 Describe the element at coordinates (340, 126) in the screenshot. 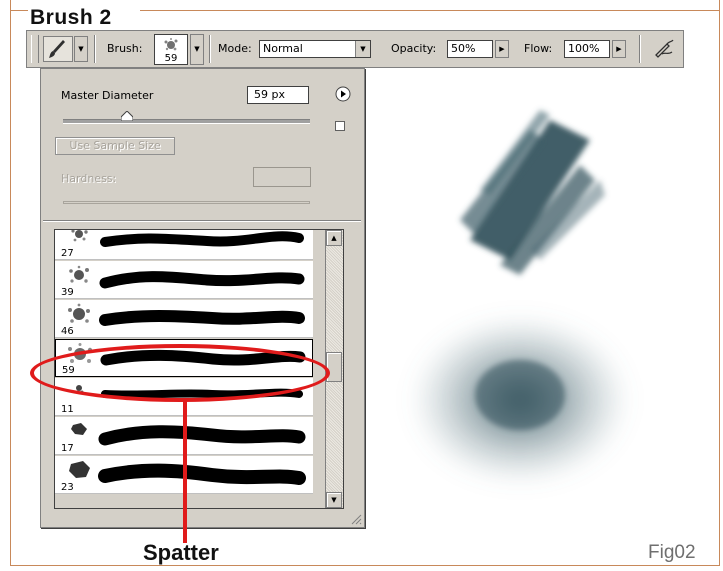

I see `new-preset-icon` at that location.